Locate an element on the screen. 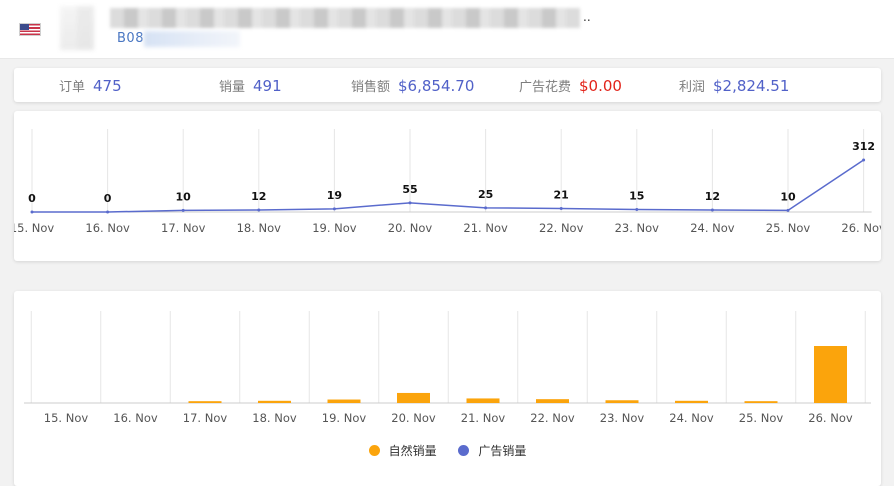 This screenshot has width=894, height=486. line-chart-series-line is located at coordinates (448, 186).